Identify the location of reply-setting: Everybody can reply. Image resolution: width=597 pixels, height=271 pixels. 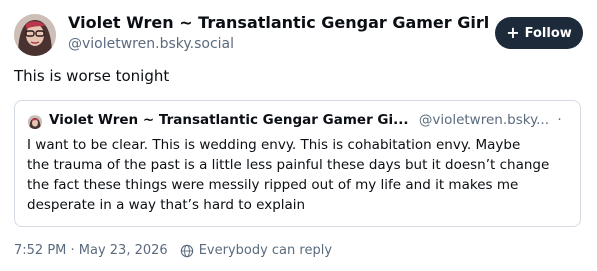
(256, 250).